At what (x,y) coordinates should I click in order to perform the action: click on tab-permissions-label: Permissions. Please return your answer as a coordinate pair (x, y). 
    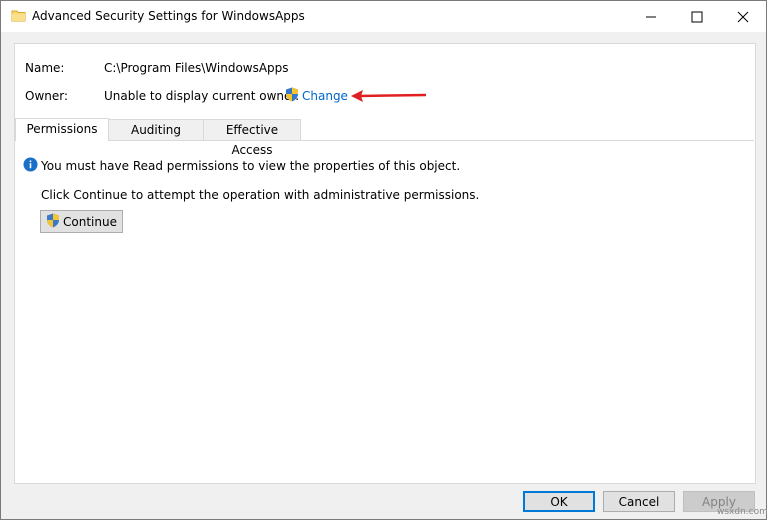
    Looking at the image, I should click on (62, 129).